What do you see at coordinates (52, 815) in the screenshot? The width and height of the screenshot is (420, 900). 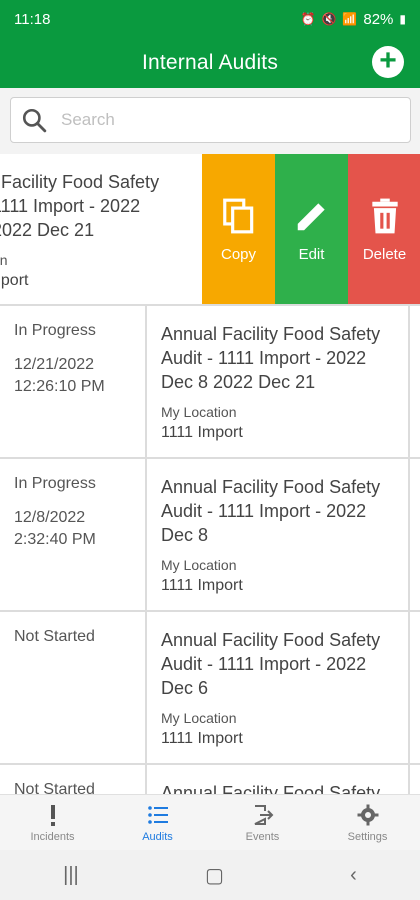 I see `exclamation-icon` at bounding box center [52, 815].